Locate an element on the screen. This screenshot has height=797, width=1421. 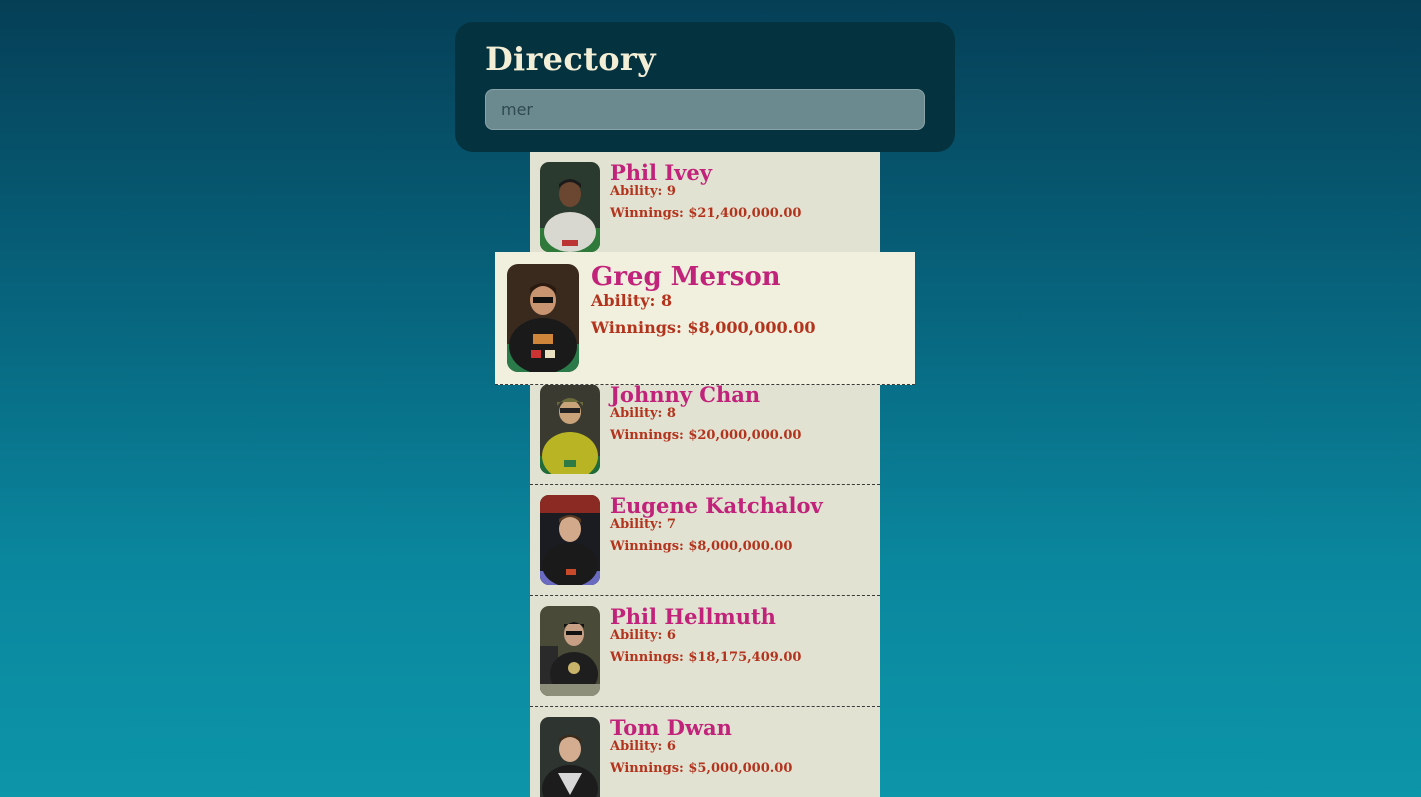
directory-header: Directory is located at coordinates (705, 87).